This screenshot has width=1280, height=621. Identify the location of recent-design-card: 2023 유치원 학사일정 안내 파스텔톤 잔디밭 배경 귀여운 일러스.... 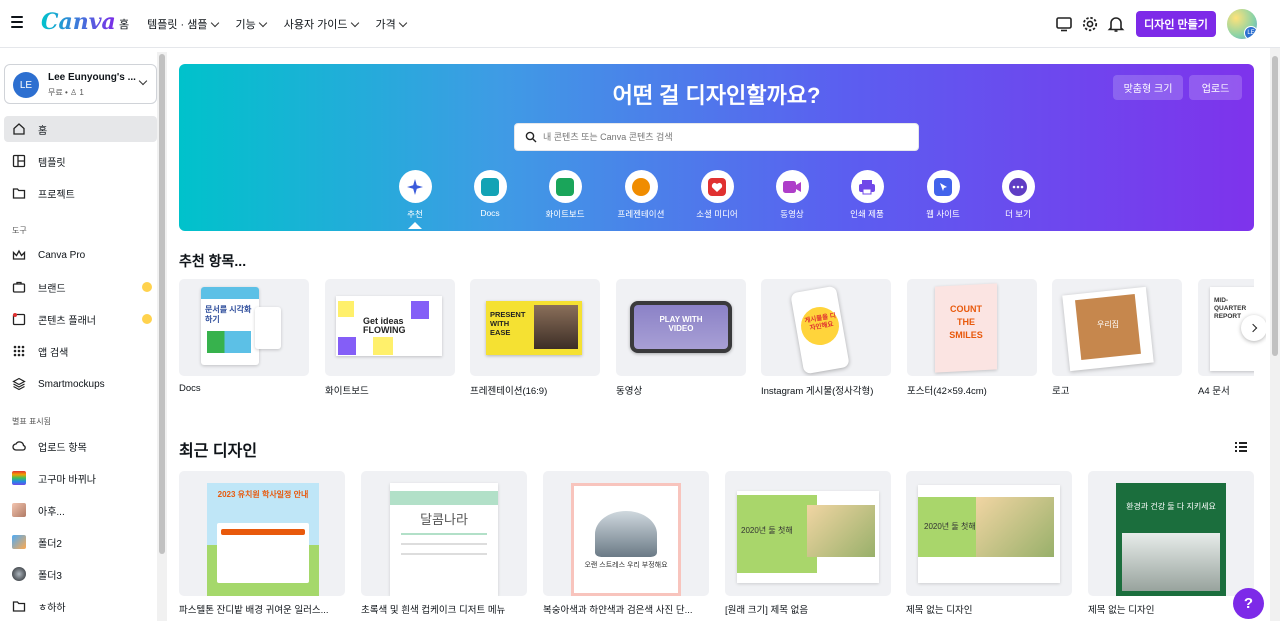
(262, 543).